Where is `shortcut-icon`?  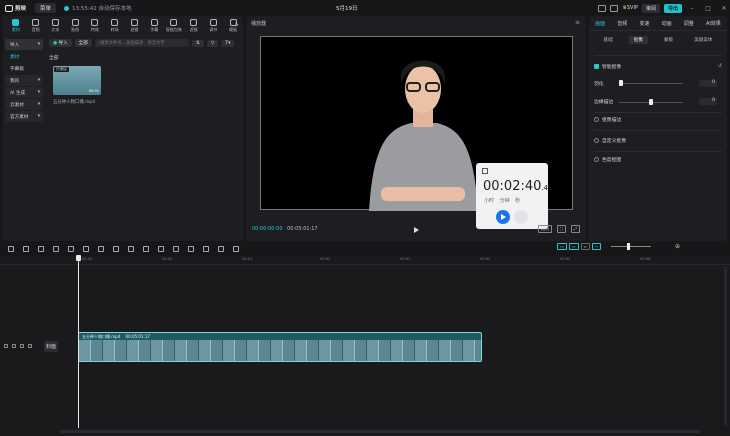
shortcut-icon is located at coordinates (614, 8).